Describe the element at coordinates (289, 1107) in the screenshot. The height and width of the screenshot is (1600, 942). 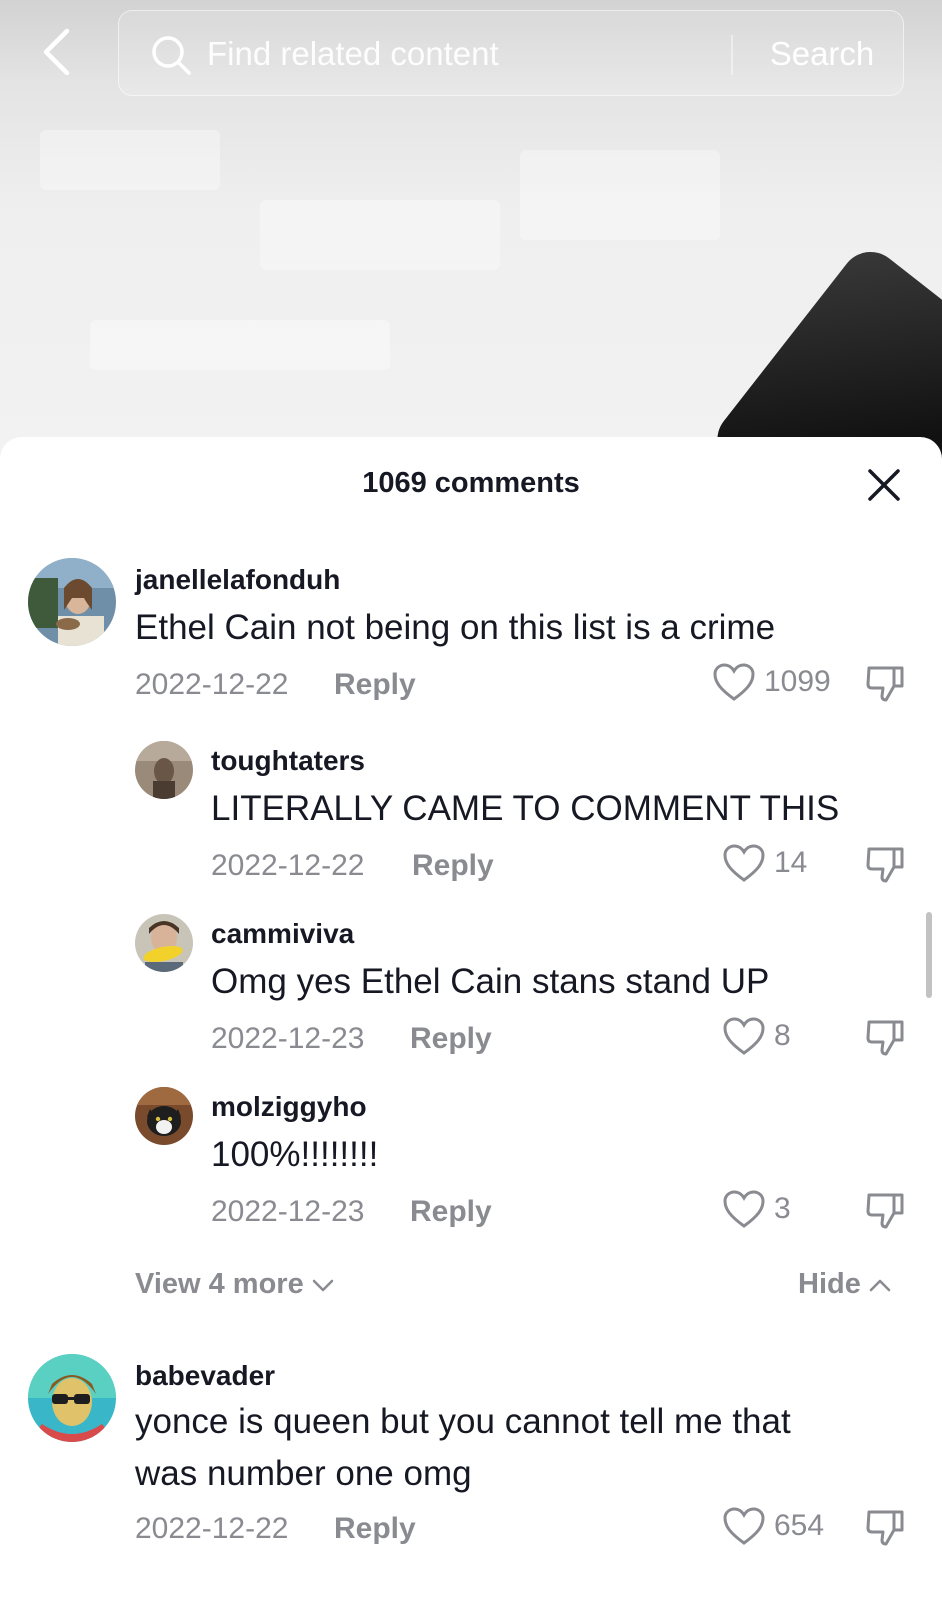
I see `comment-username: molziggyho` at that location.